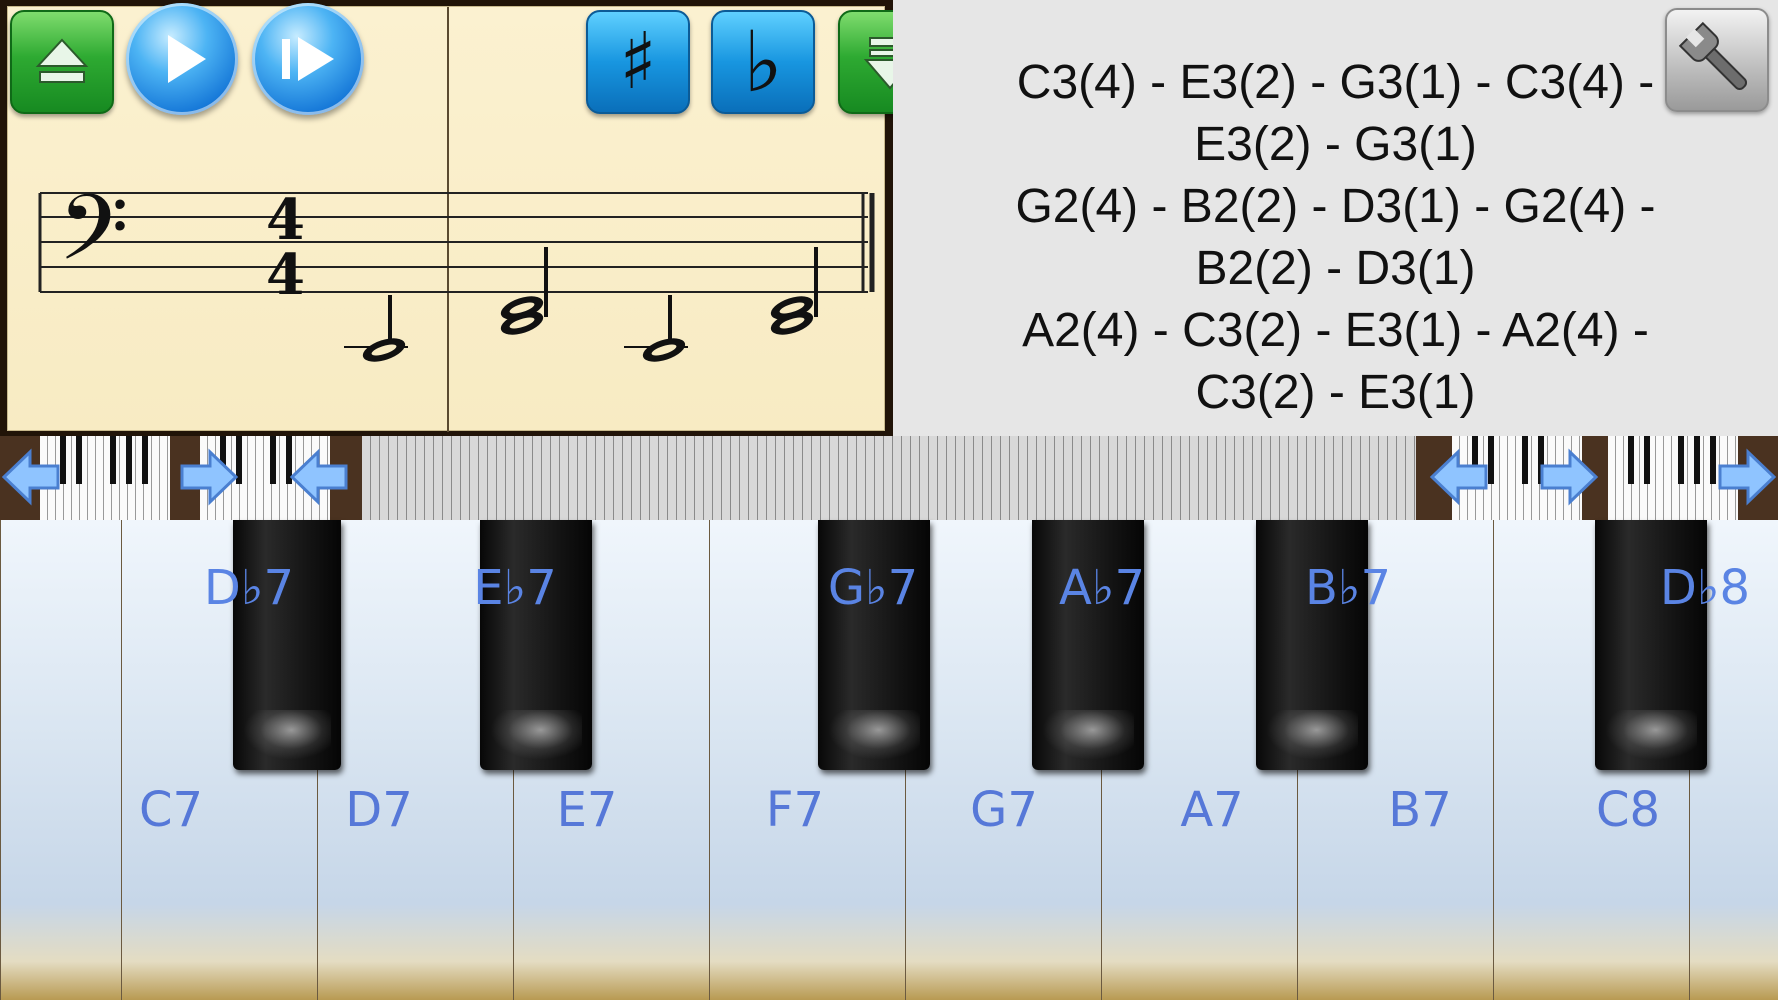  I want to click on play-icon, so click(182, 59).